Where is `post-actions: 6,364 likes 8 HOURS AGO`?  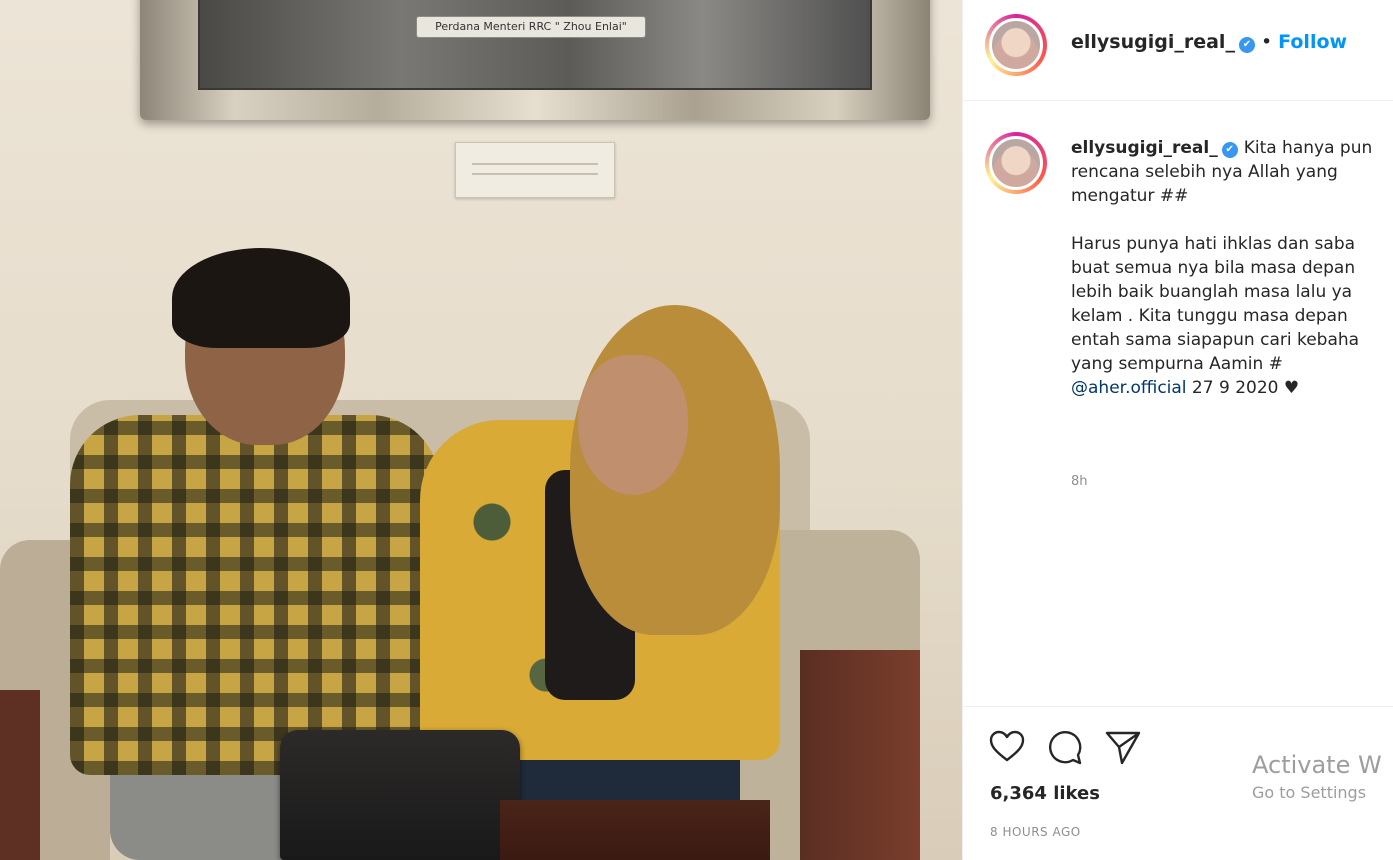
post-actions: 6,364 likes 8 HOURS AGO is located at coordinates (1178, 783).